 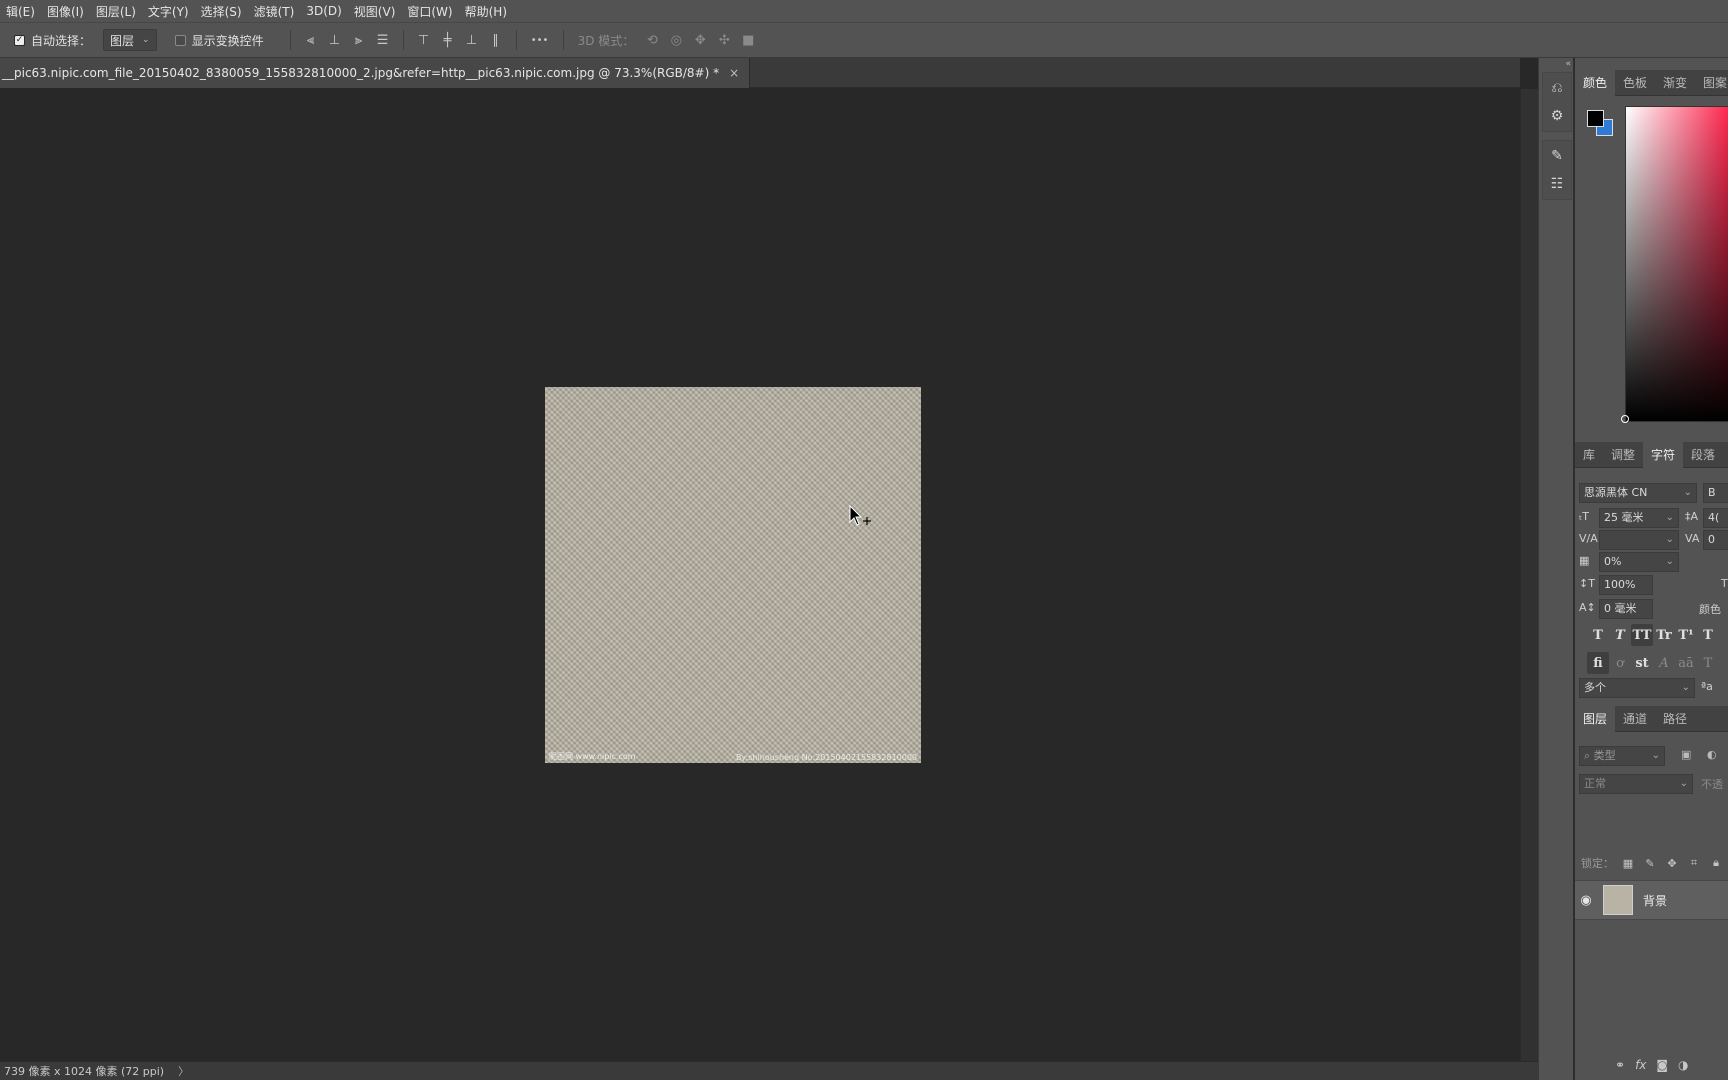 I want to click on adjustments-sliders-icon: ☷, so click(x=1557, y=184).